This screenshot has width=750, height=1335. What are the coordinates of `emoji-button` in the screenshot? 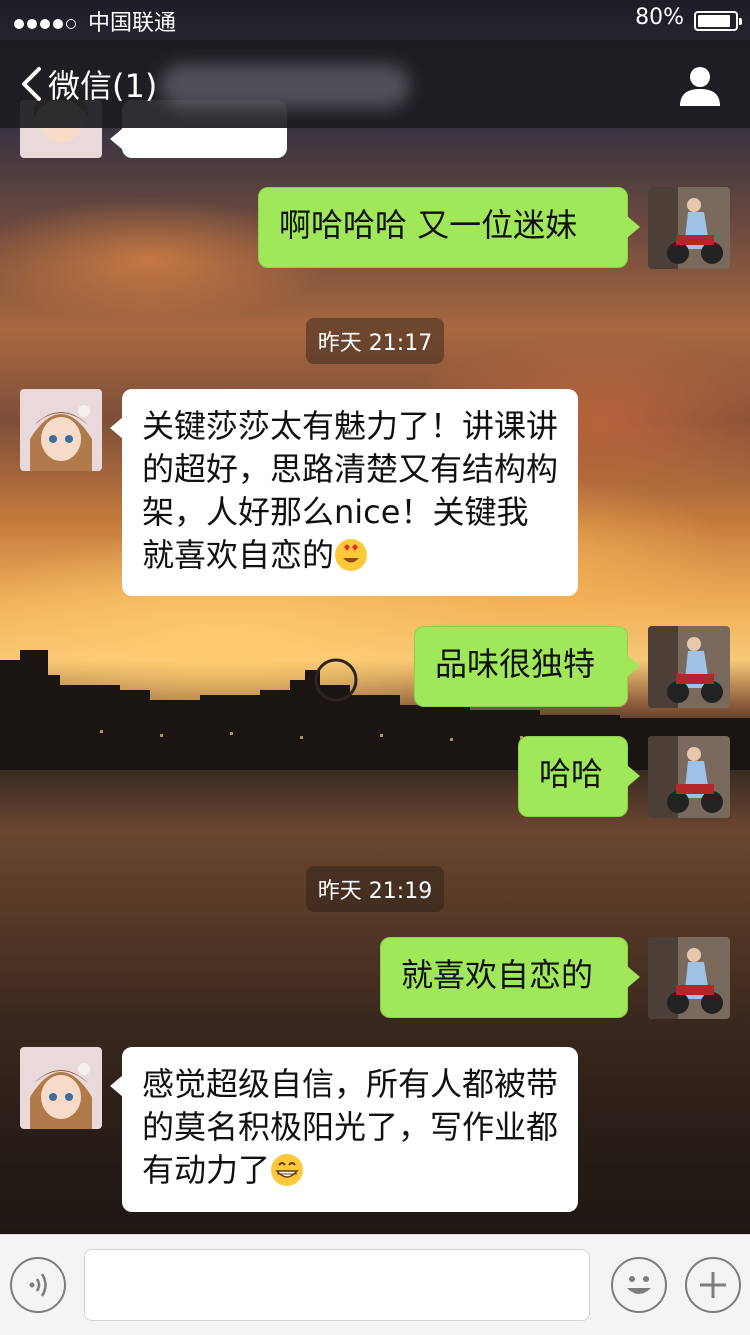 It's located at (639, 1285).